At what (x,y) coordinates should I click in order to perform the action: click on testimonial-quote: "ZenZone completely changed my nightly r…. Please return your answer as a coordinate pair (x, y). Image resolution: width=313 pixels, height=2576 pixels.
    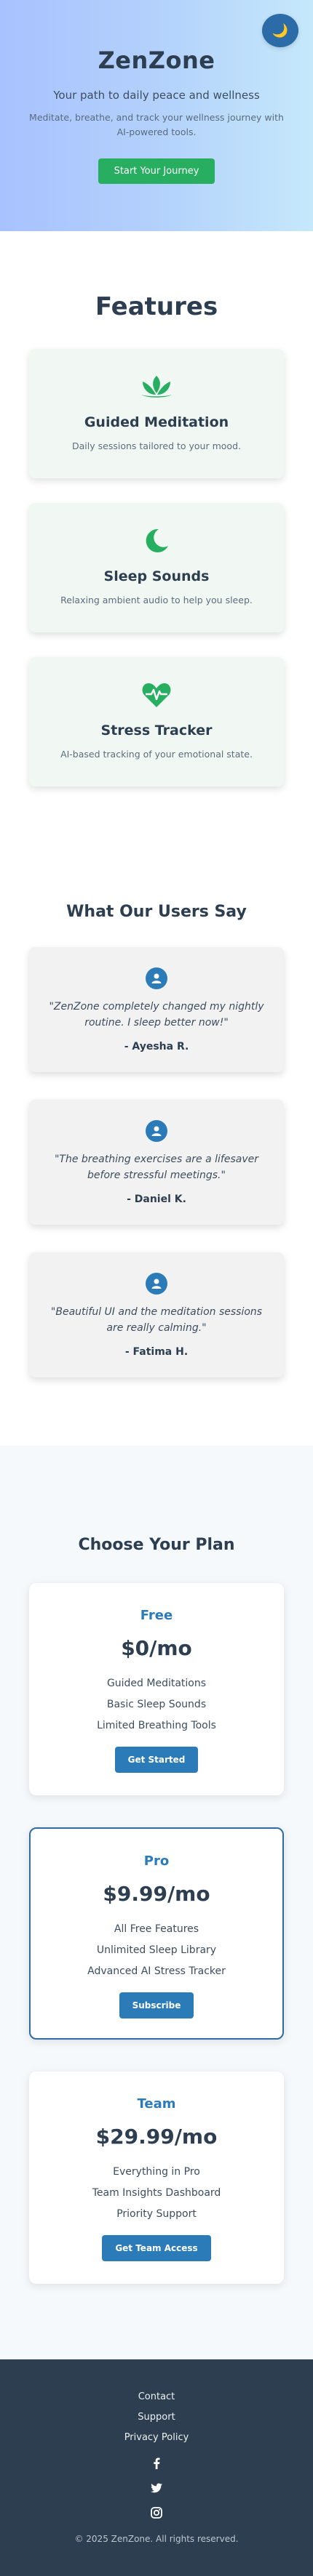
    Looking at the image, I should click on (156, 1015).